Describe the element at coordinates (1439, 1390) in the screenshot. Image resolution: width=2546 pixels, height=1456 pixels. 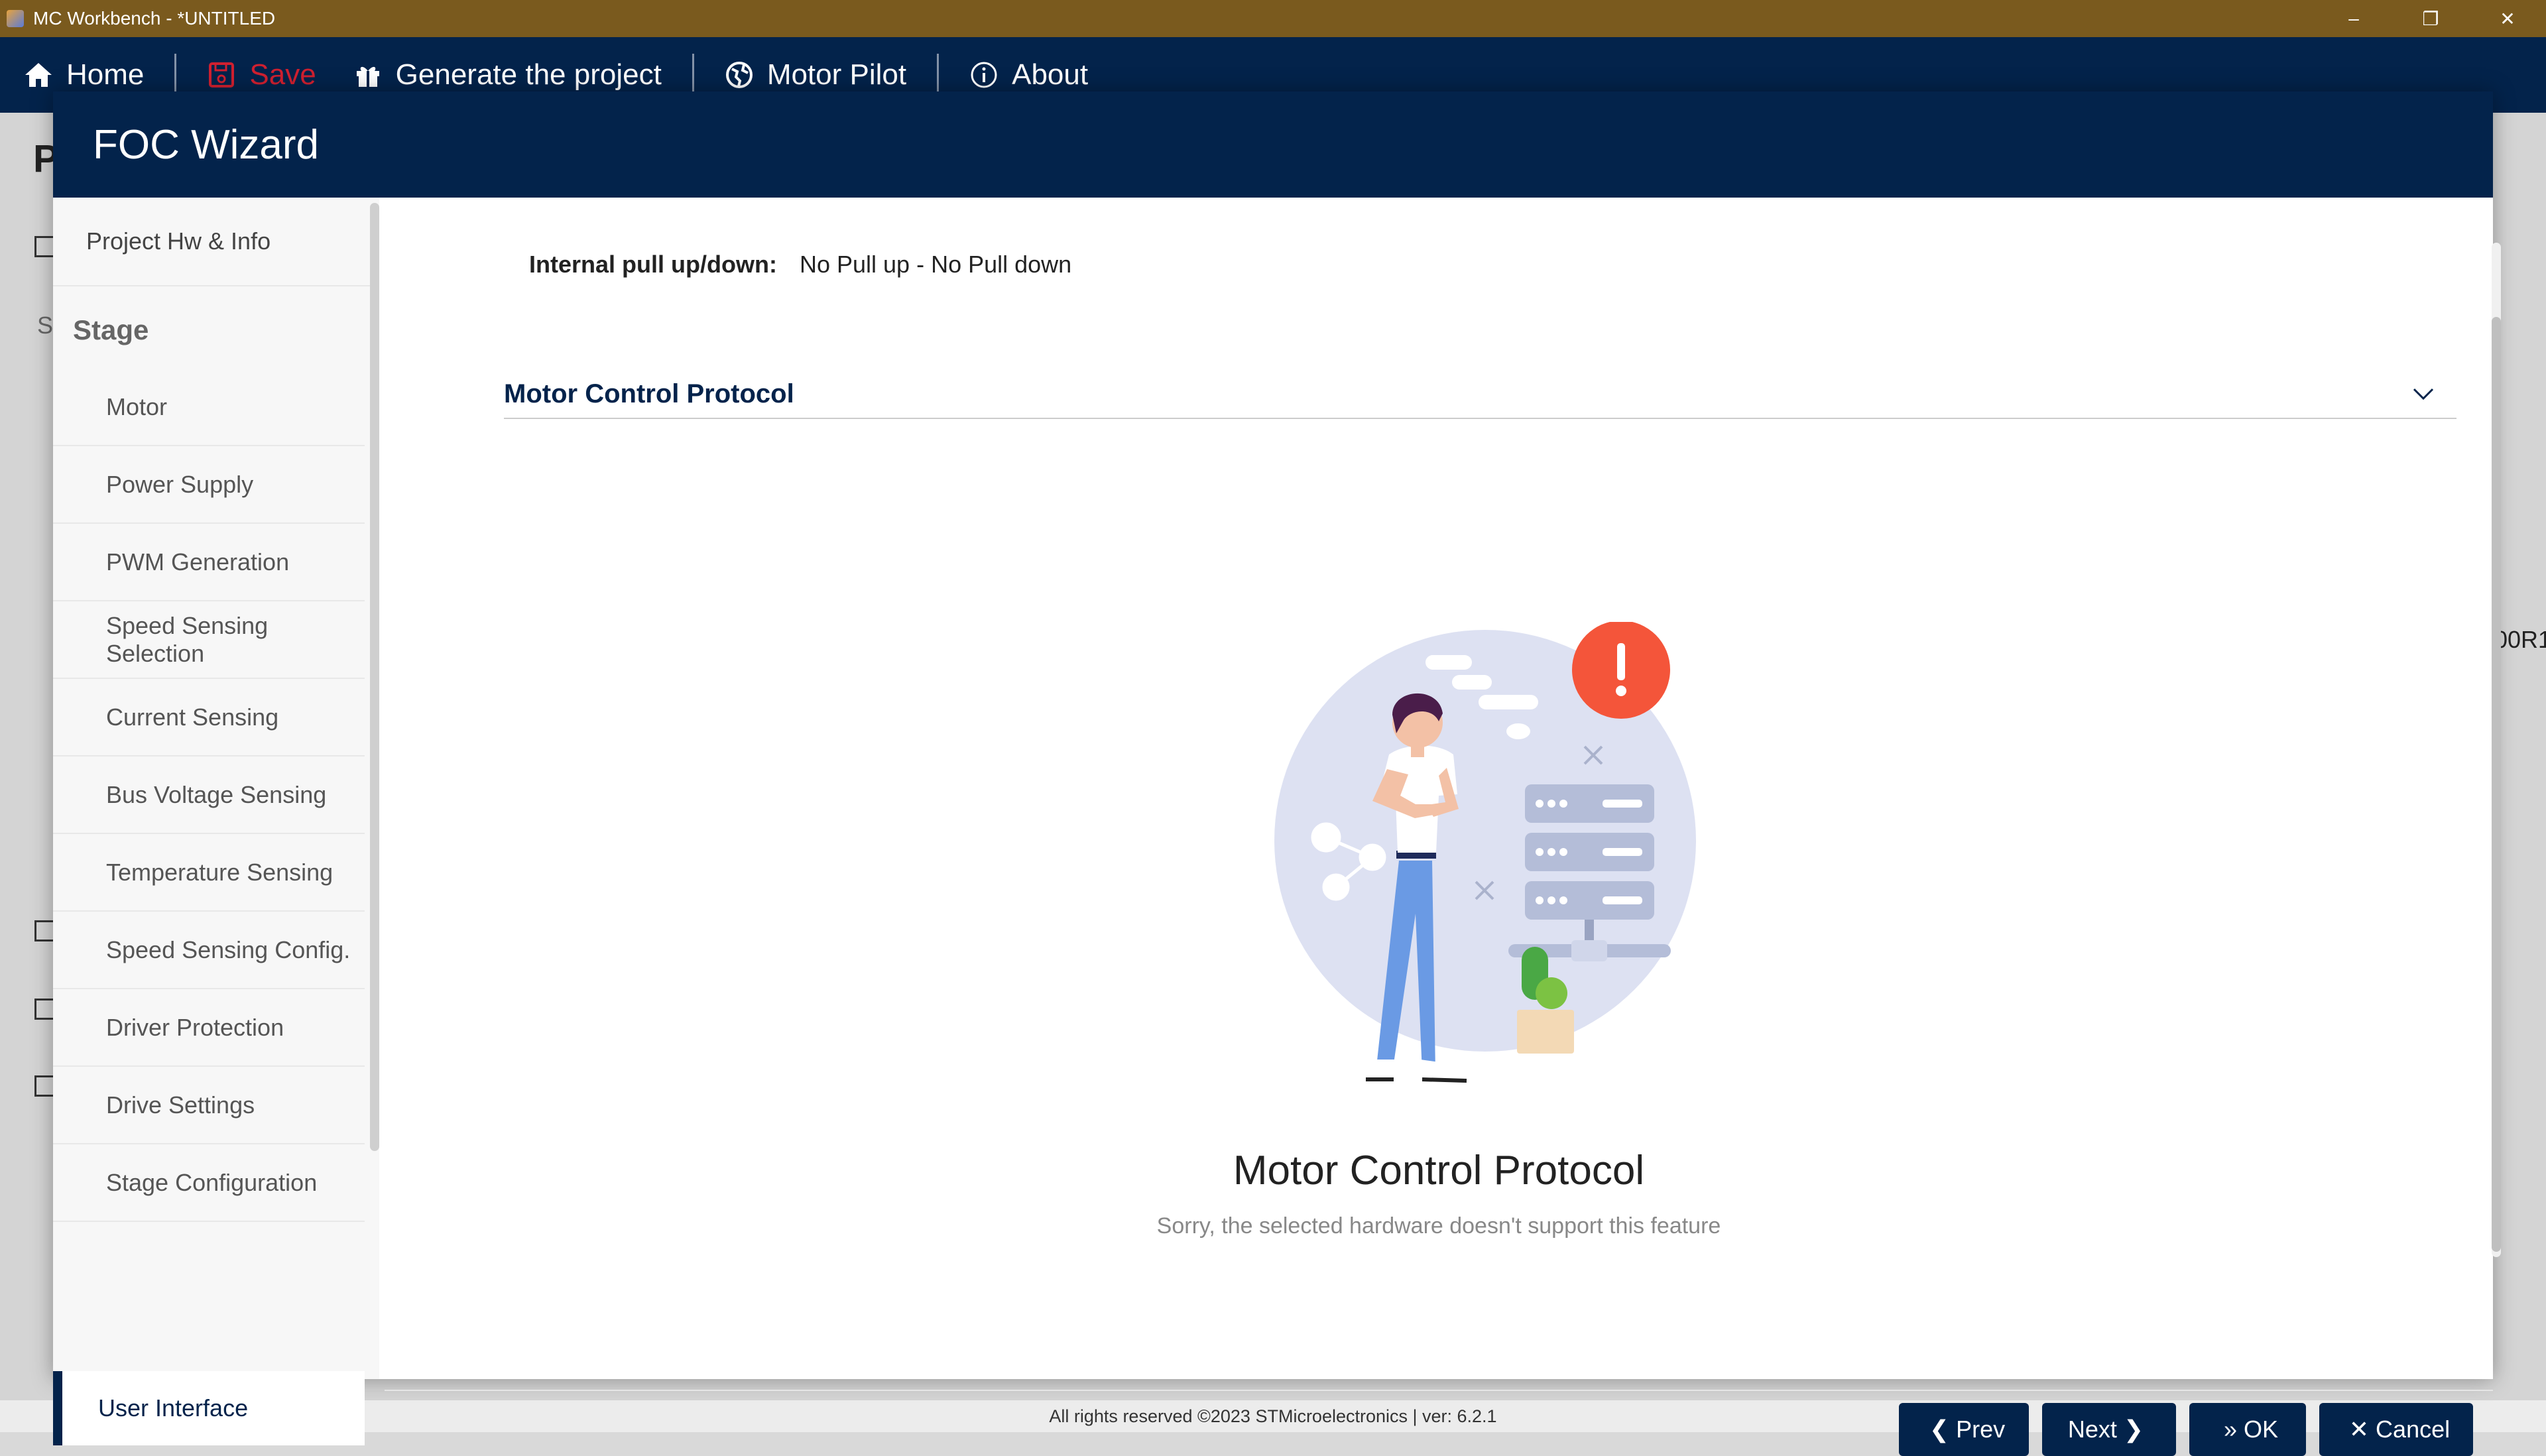
I see `dialog-footer-divider` at that location.